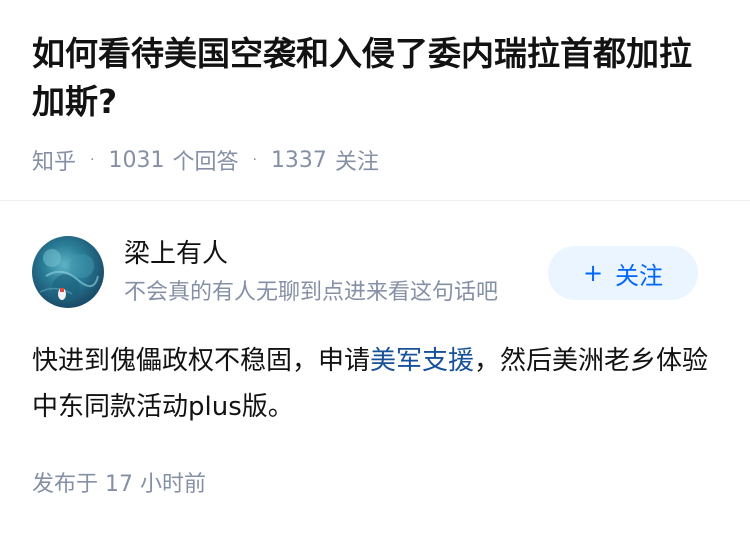 This screenshot has width=750, height=538. What do you see at coordinates (201, 361) in the screenshot?
I see `answer-text: 快进到傀儡政权不稳固，申请` at bounding box center [201, 361].